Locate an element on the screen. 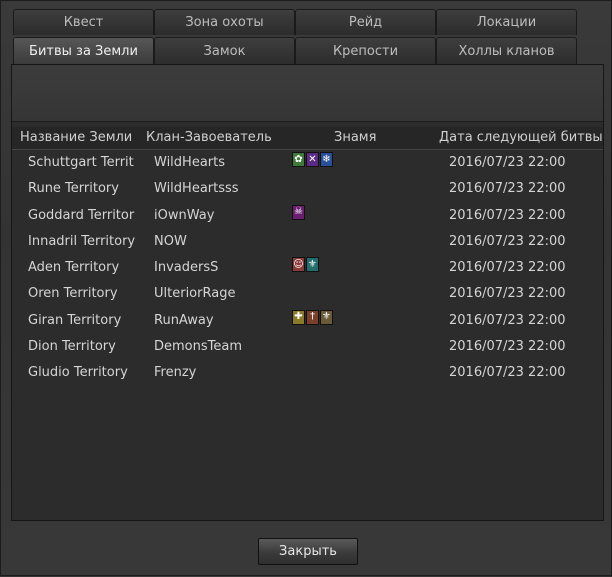  tab-locations: Локации is located at coordinates (506, 22).